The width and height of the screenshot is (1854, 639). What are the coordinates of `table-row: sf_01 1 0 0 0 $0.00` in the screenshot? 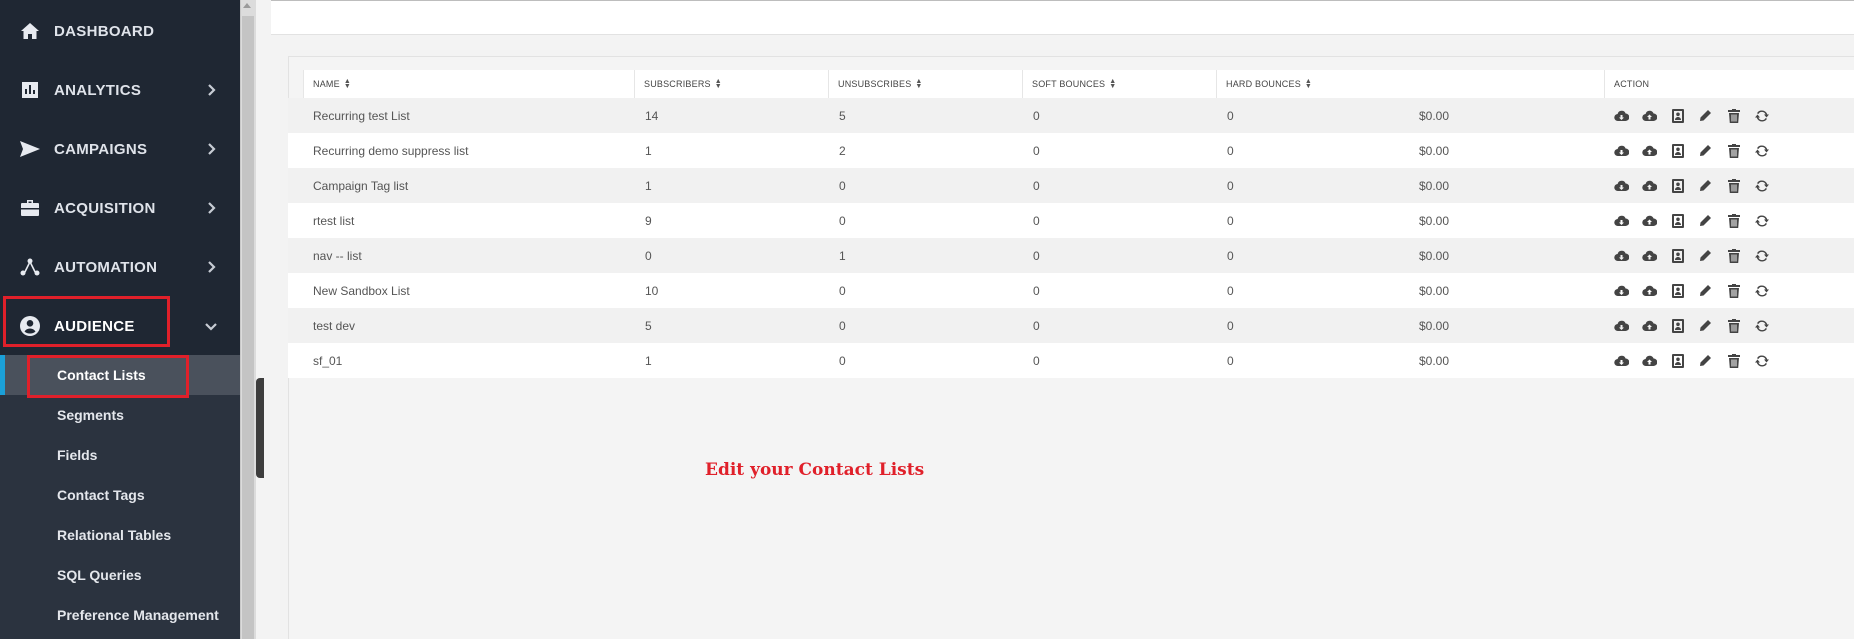 It's located at (1071, 360).